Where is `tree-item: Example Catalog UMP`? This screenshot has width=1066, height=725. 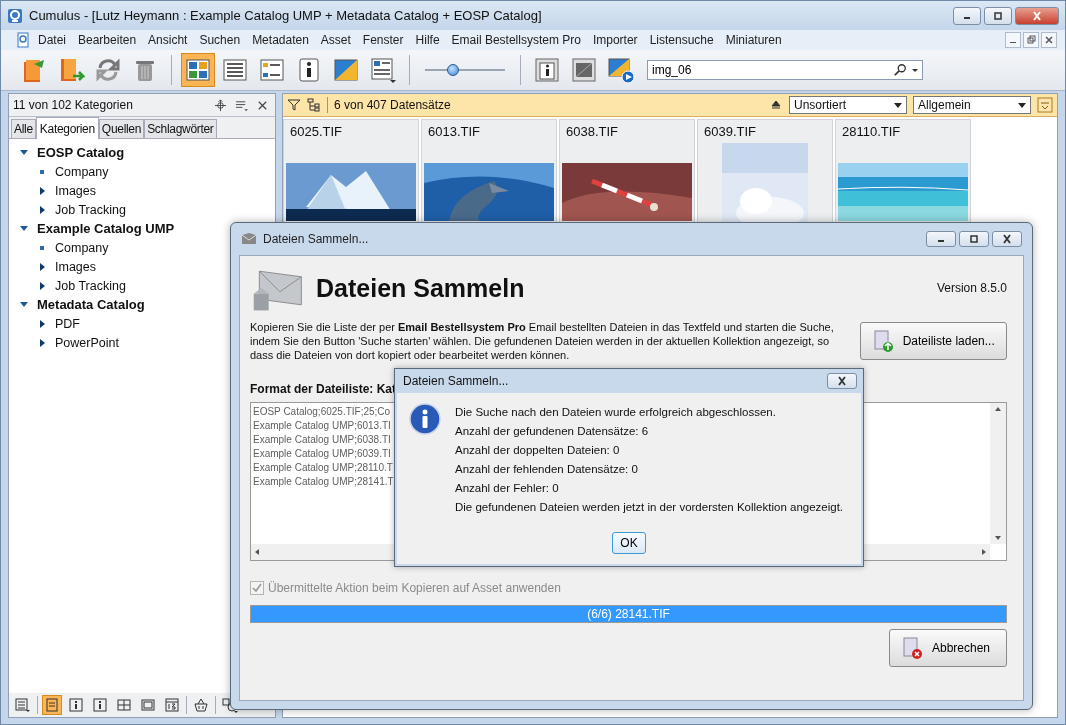
tree-item: Example Catalog UMP is located at coordinates (106, 228).